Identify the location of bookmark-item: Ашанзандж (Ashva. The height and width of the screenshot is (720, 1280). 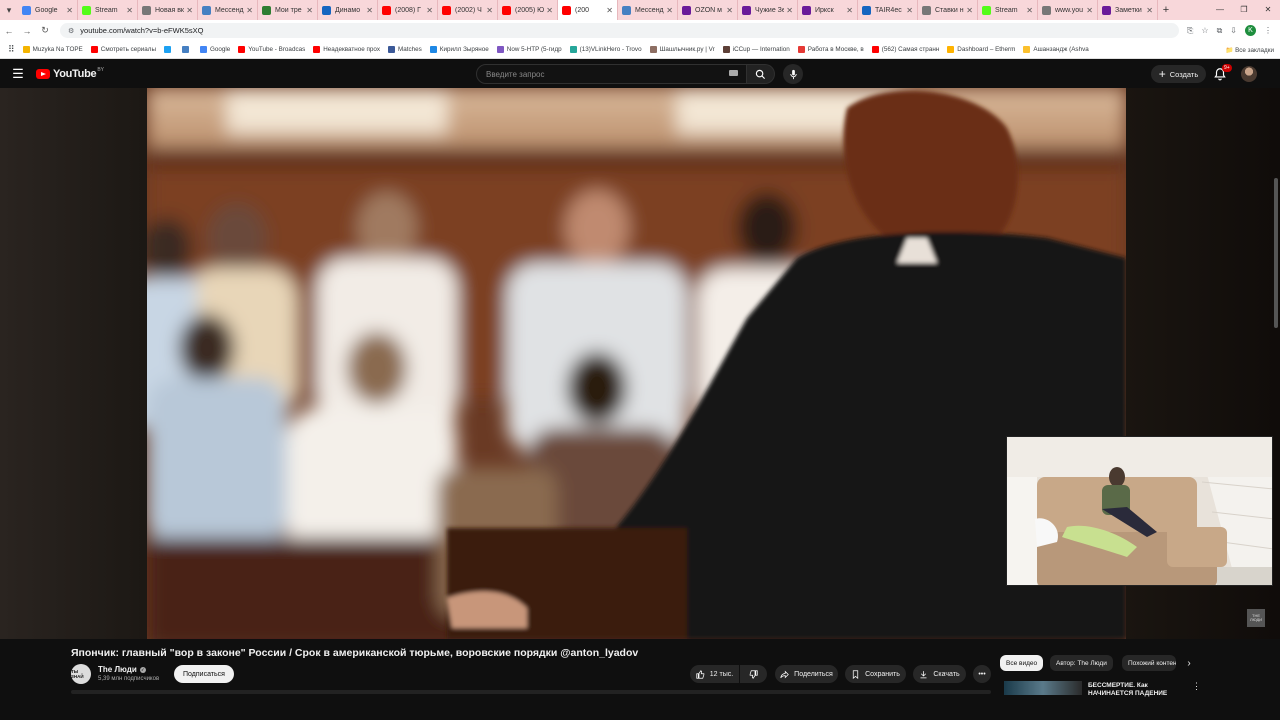
(1056, 49).